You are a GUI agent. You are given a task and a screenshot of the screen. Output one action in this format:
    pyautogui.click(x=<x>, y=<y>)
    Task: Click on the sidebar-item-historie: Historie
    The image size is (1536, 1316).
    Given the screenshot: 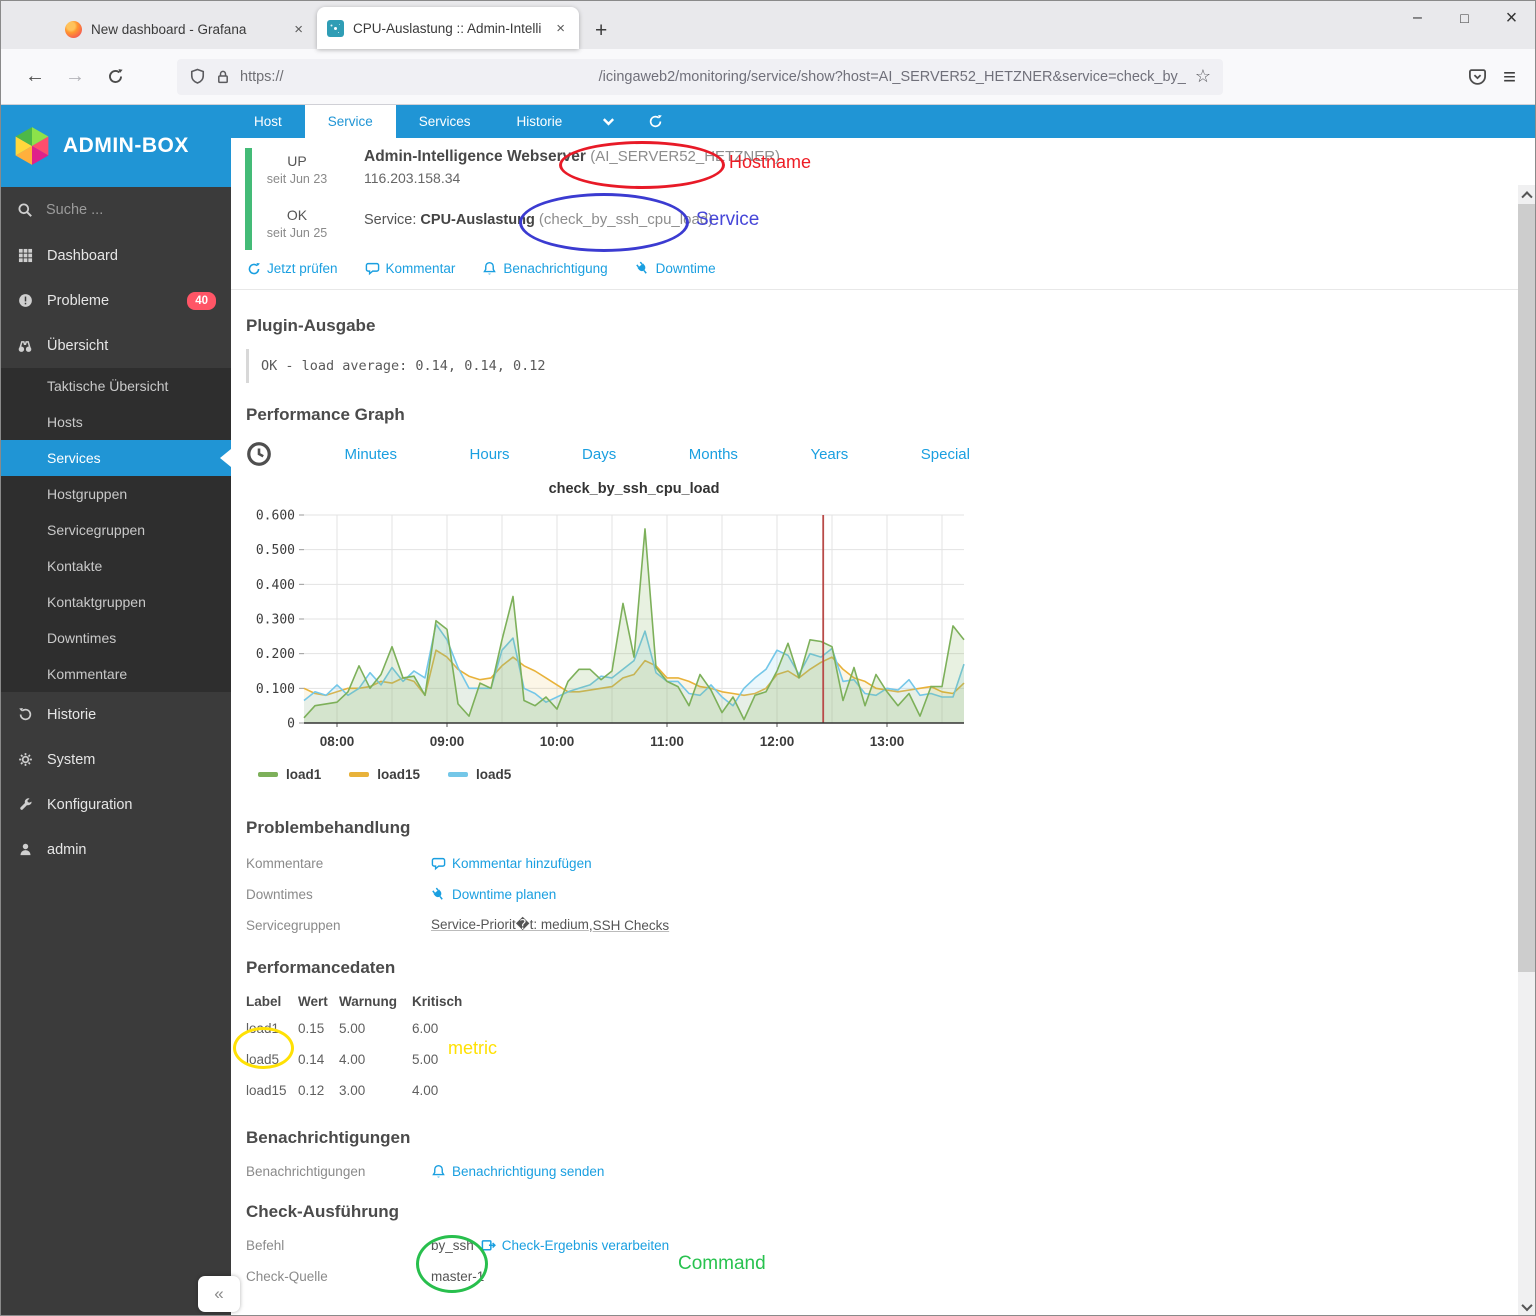 What is the action you would take?
    pyautogui.click(x=116, y=714)
    